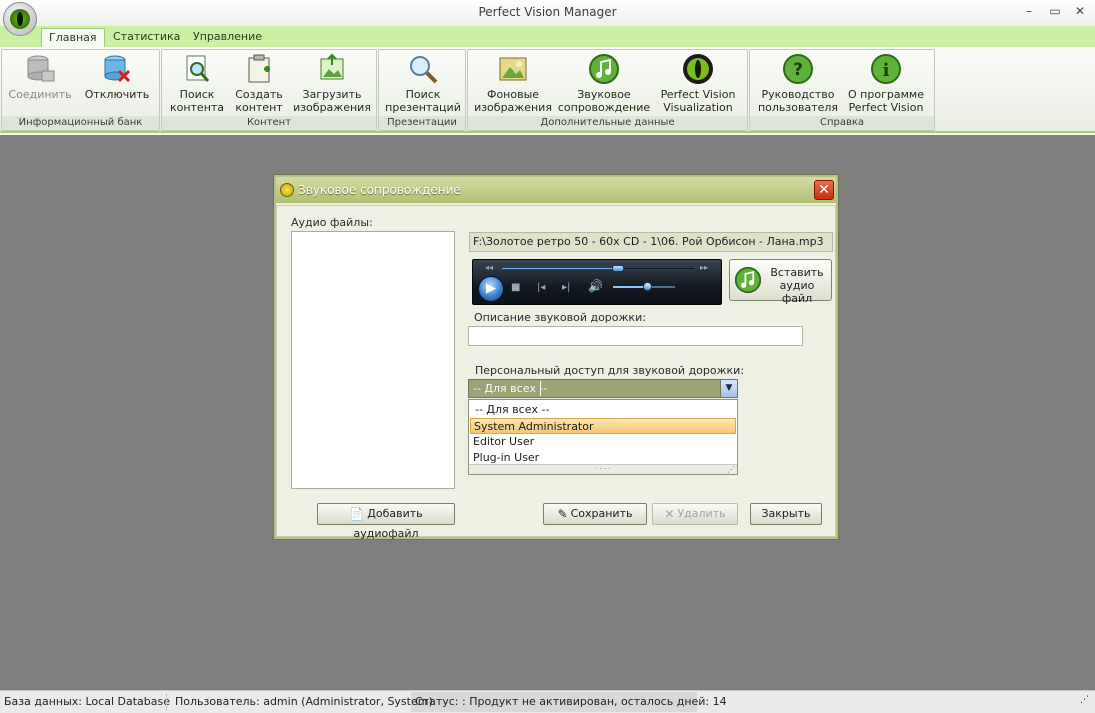  What do you see at coordinates (728, 388) in the screenshot?
I see `chevron-down-icon: ▼` at bounding box center [728, 388].